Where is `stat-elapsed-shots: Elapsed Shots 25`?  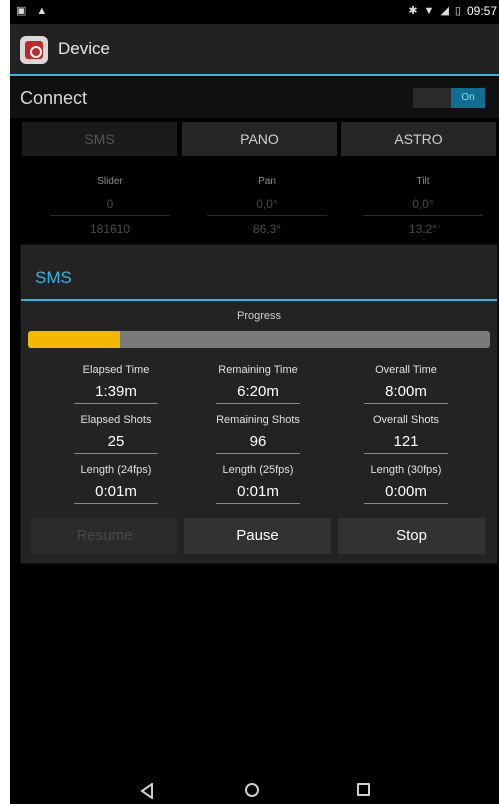 stat-elapsed-shots: Elapsed Shots 25 is located at coordinates (116, 434).